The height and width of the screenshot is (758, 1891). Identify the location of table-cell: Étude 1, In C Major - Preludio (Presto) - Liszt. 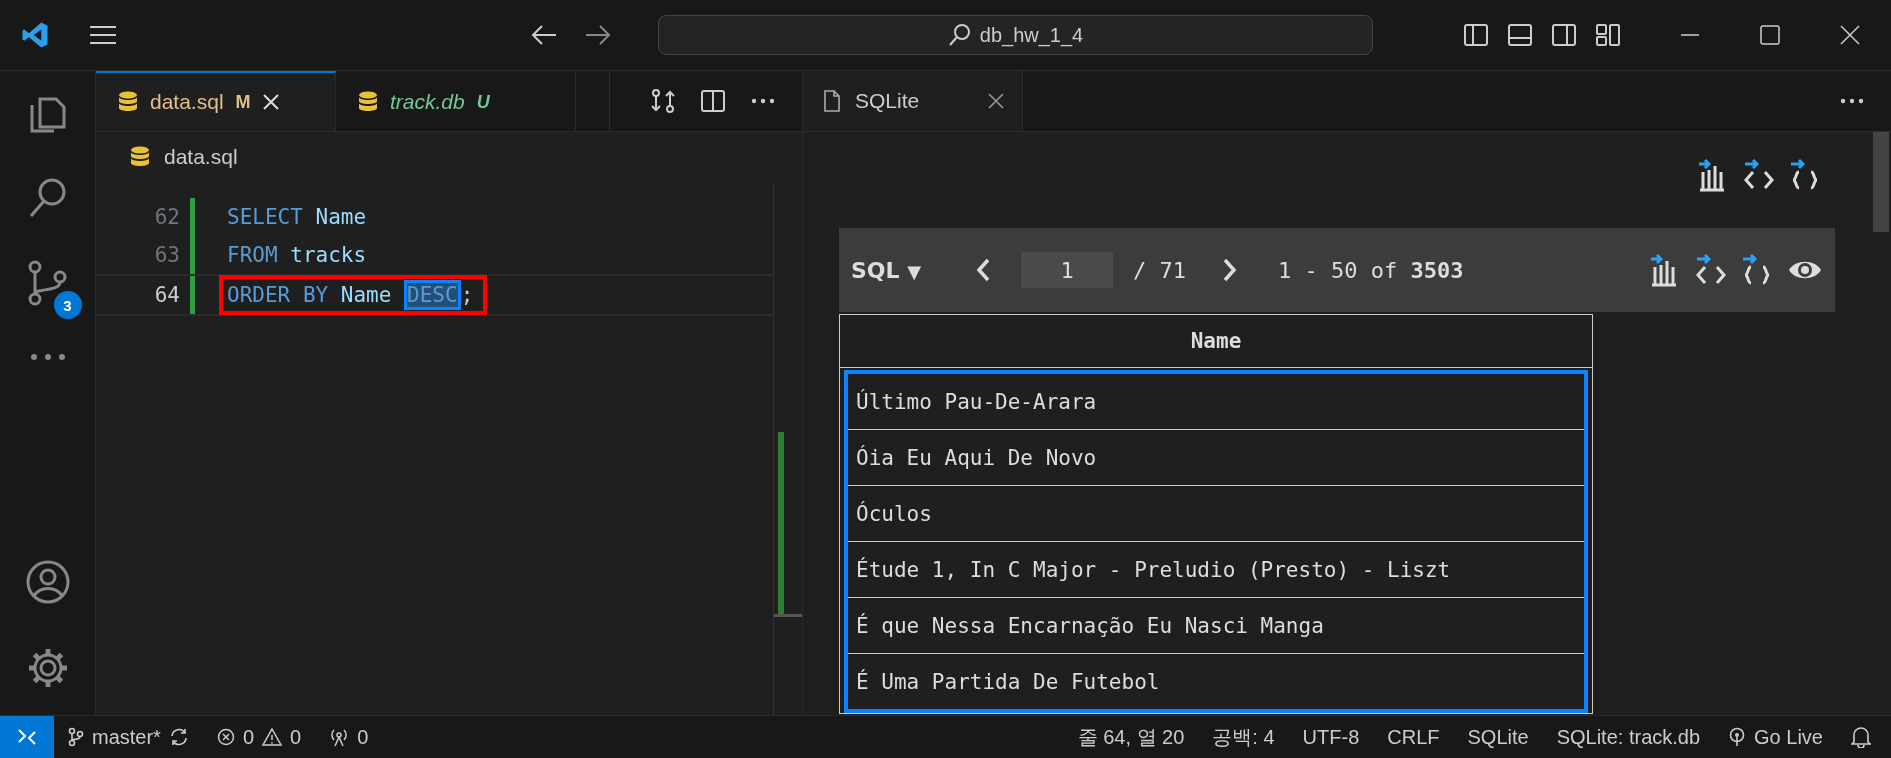
(1216, 570).